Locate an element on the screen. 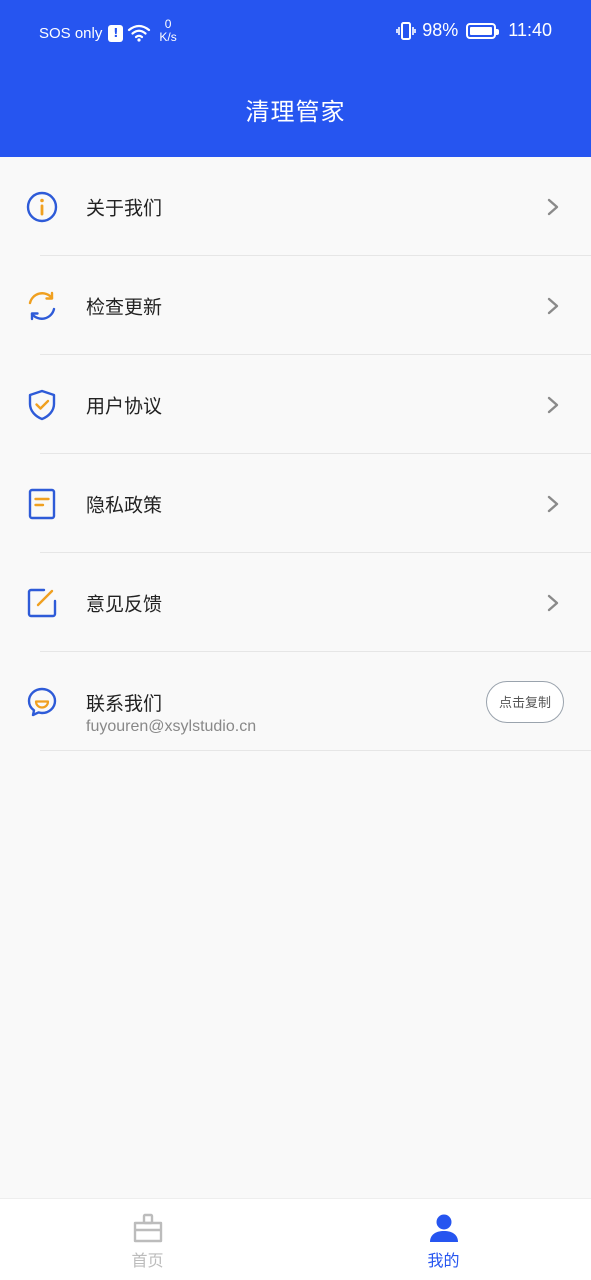 This screenshot has width=591, height=1280. status-left: SOS only ! 0 K/s is located at coordinates (108, 31).